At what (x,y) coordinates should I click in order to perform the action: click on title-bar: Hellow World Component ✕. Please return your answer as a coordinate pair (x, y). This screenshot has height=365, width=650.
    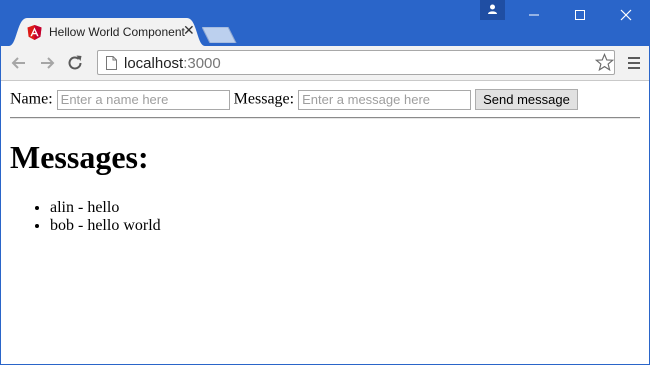
    Looking at the image, I should click on (325, 23).